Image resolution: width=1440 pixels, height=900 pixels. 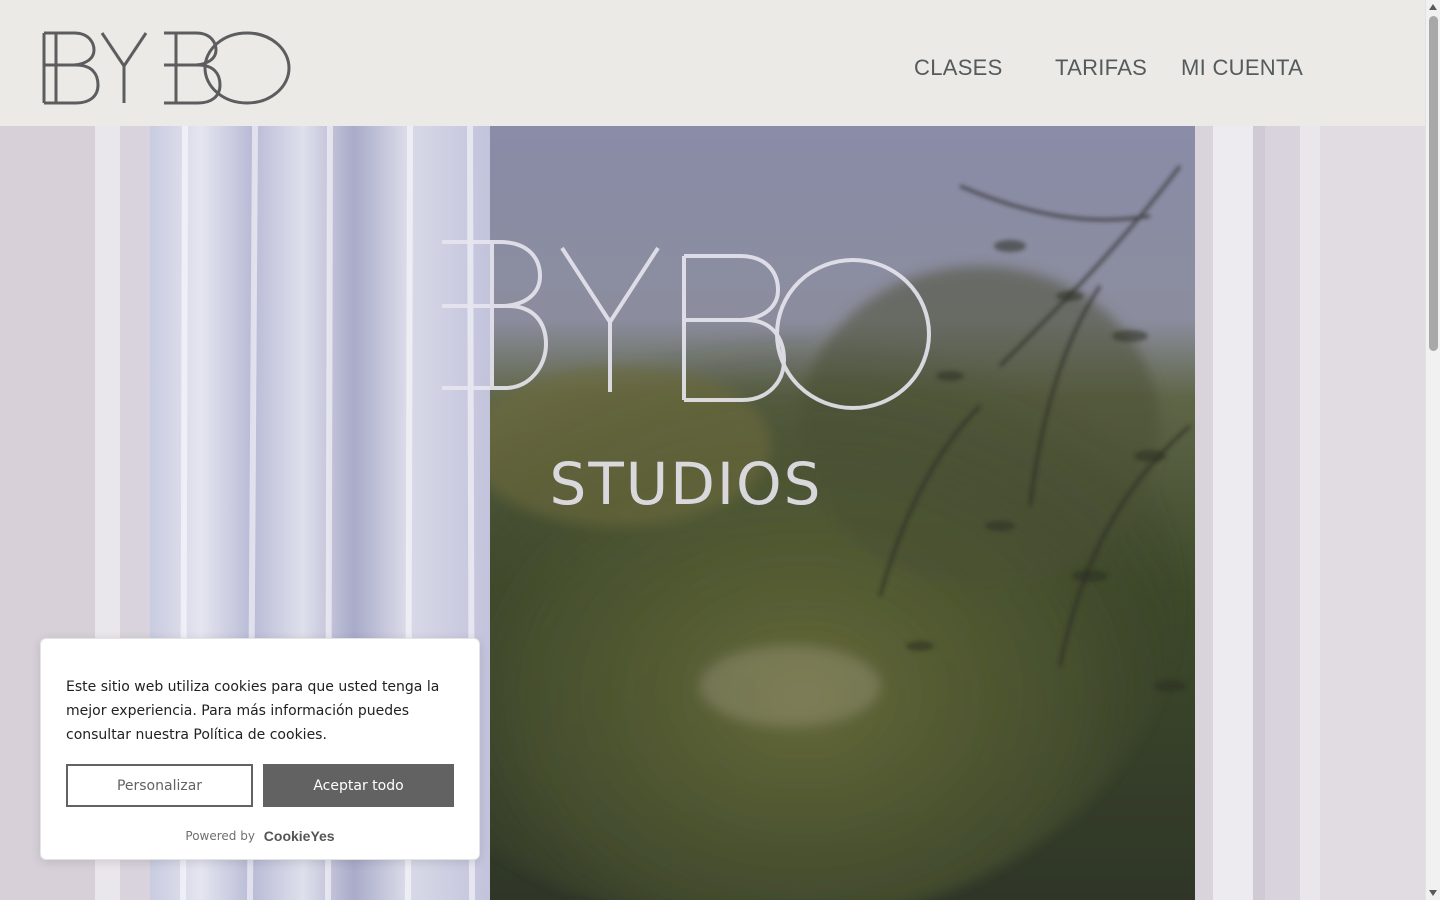 What do you see at coordinates (299, 836) in the screenshot?
I see `cookieyes-logo: CookieYes` at bounding box center [299, 836].